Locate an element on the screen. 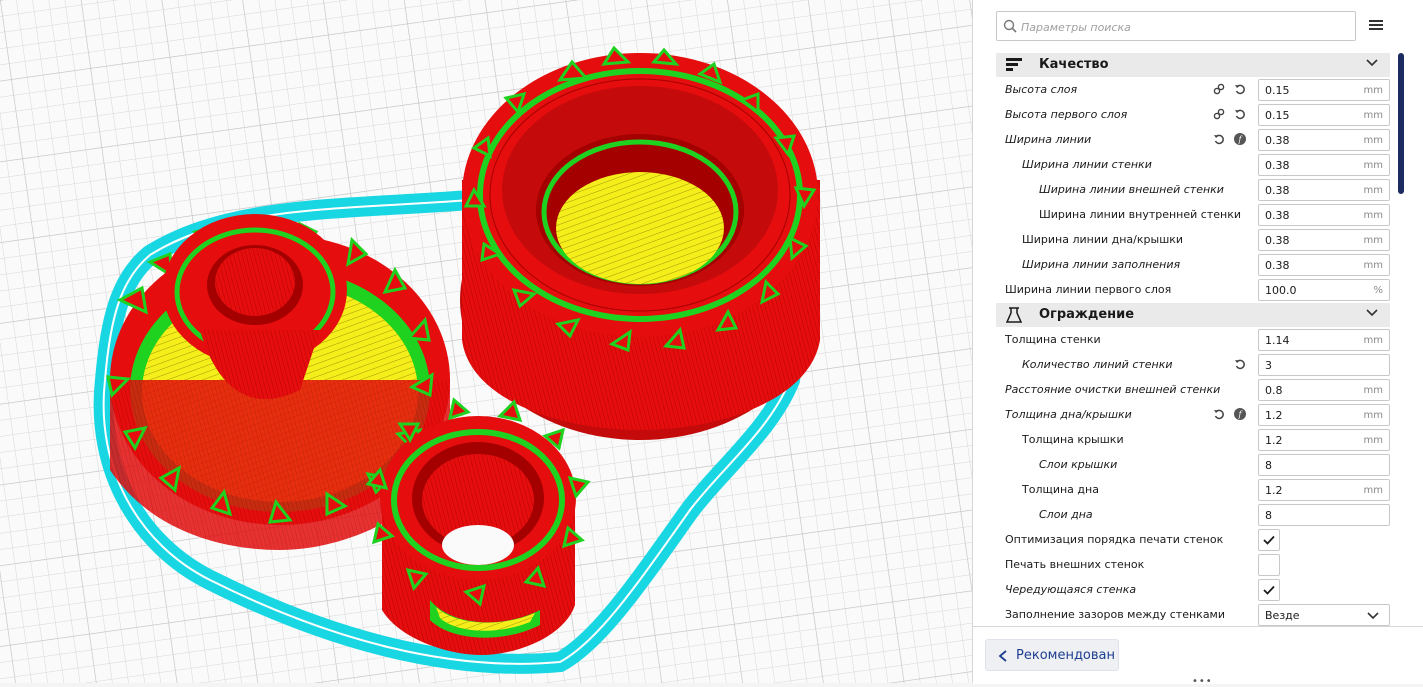  setting-optimize-wall-order: Оптимизация порядка печати стенок is located at coordinates (1193, 540).